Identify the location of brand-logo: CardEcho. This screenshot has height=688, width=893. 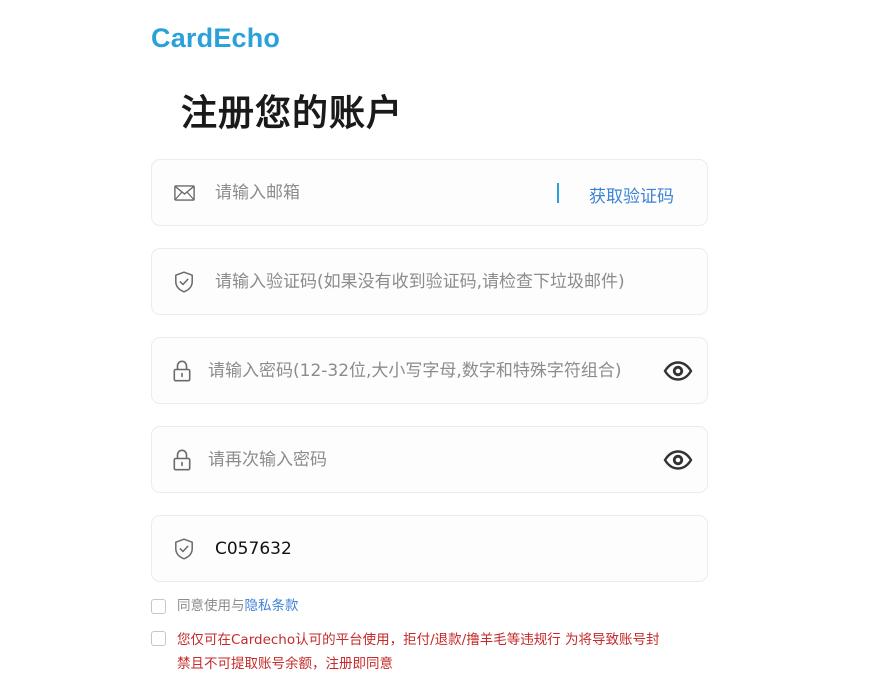
(215, 38).